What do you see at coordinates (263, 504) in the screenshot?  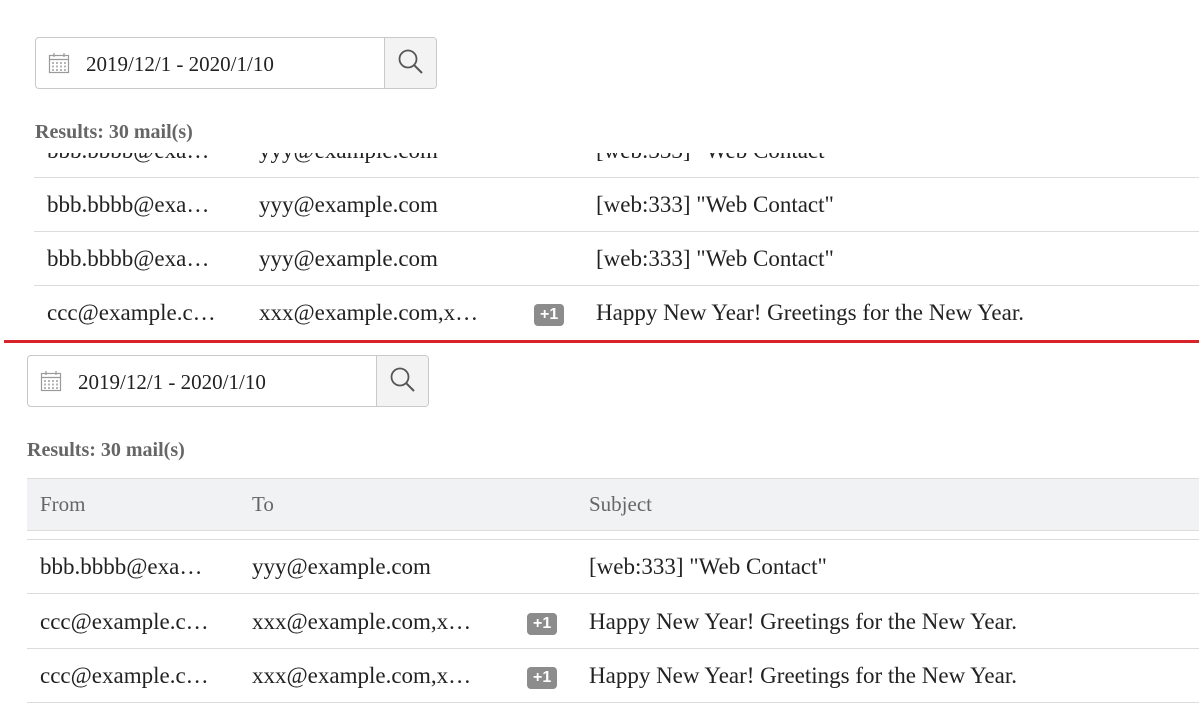 I see `column-header-to: To` at bounding box center [263, 504].